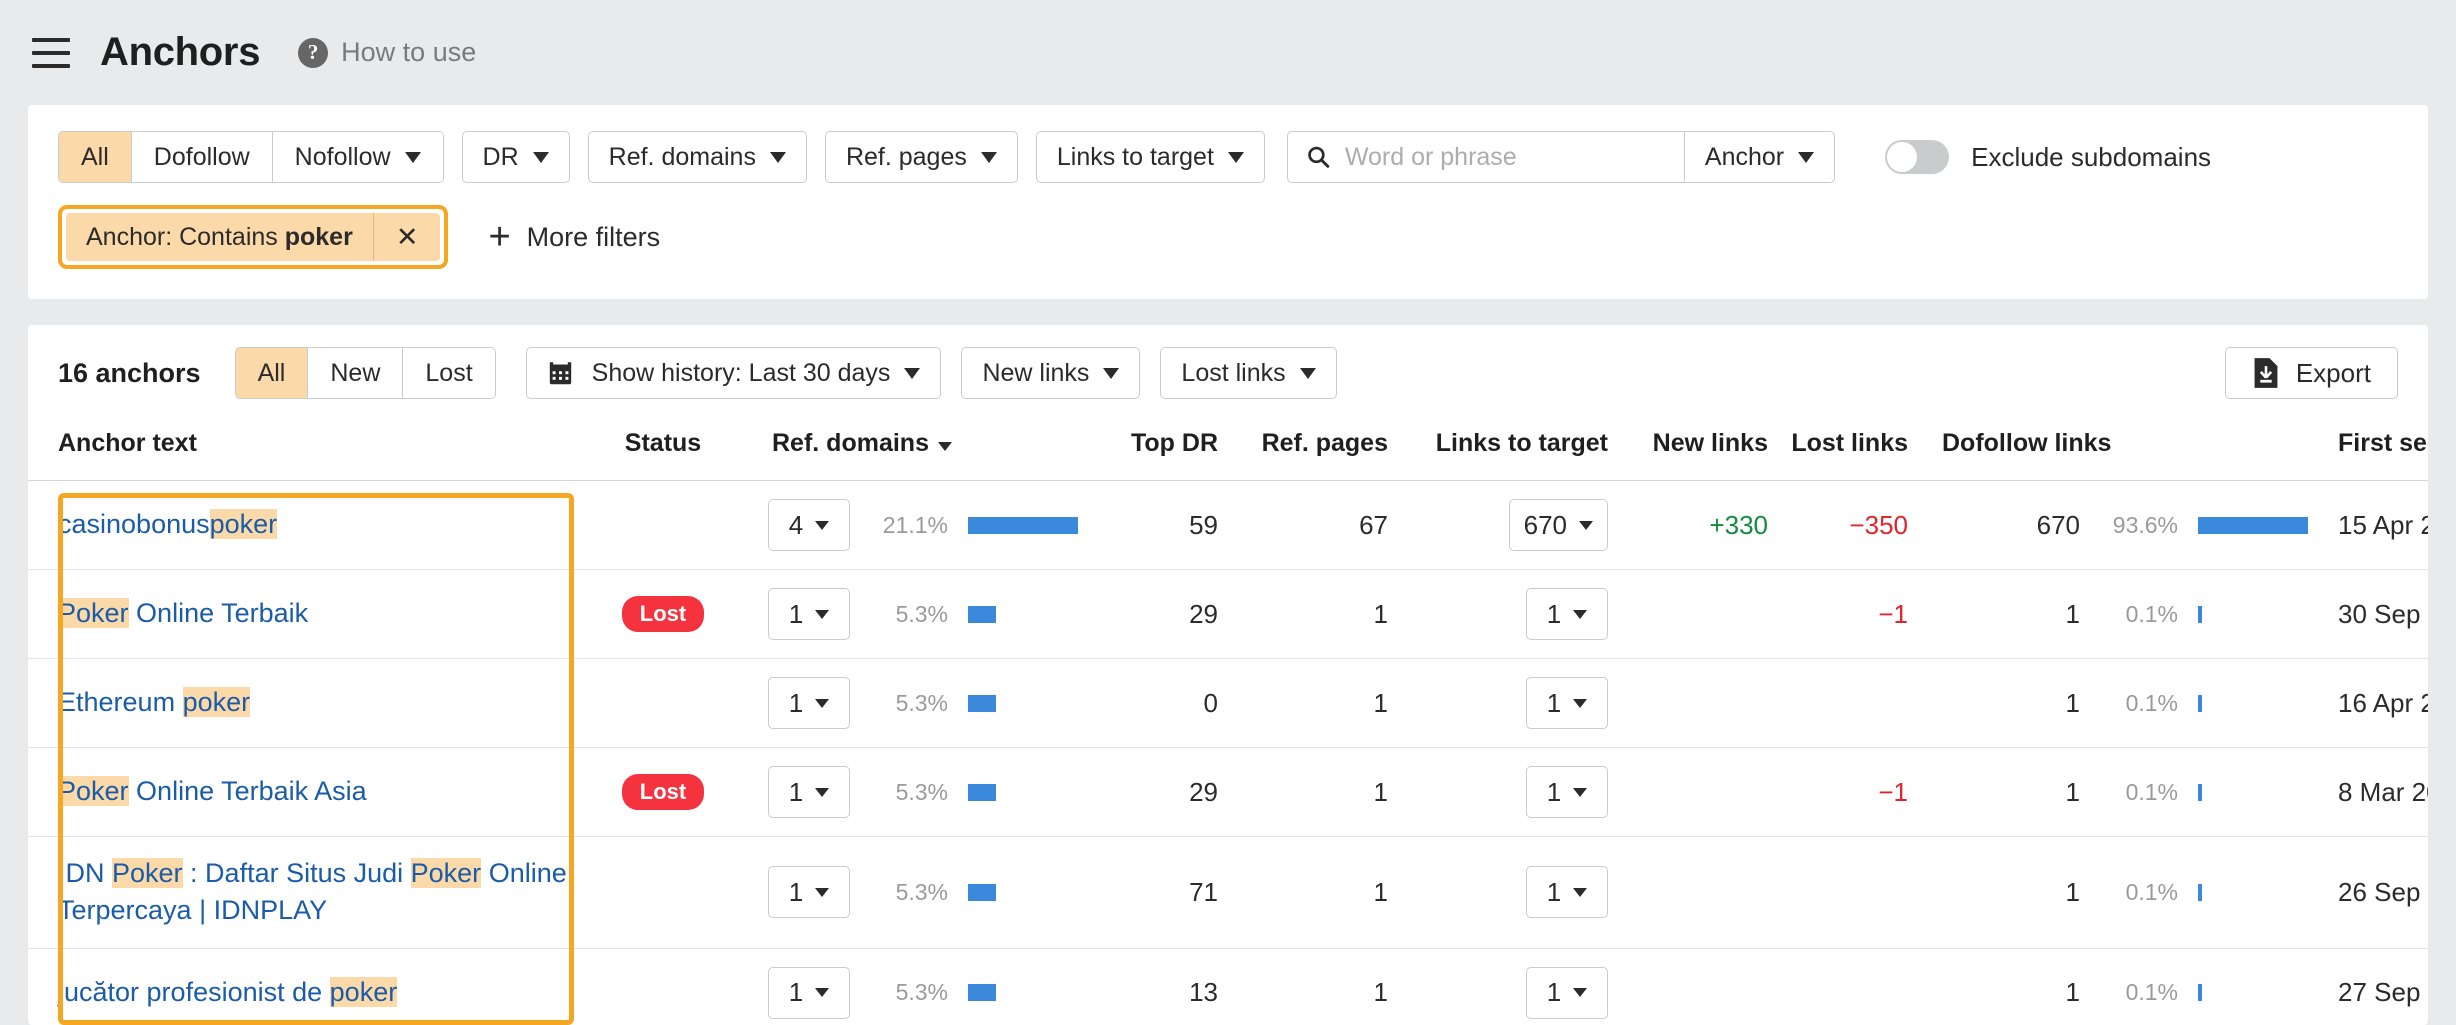  I want to click on active-filter-prefix: Anchor: Contains, so click(185, 237).